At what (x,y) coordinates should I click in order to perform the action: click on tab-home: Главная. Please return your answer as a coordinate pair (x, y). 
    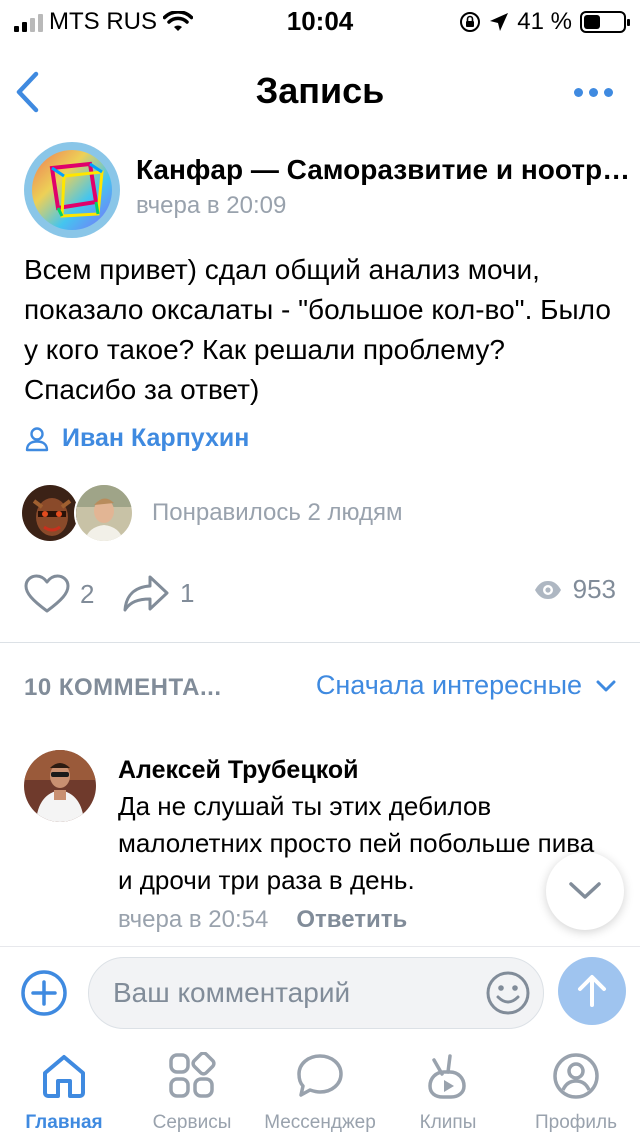
    Looking at the image, I should click on (64, 1092).